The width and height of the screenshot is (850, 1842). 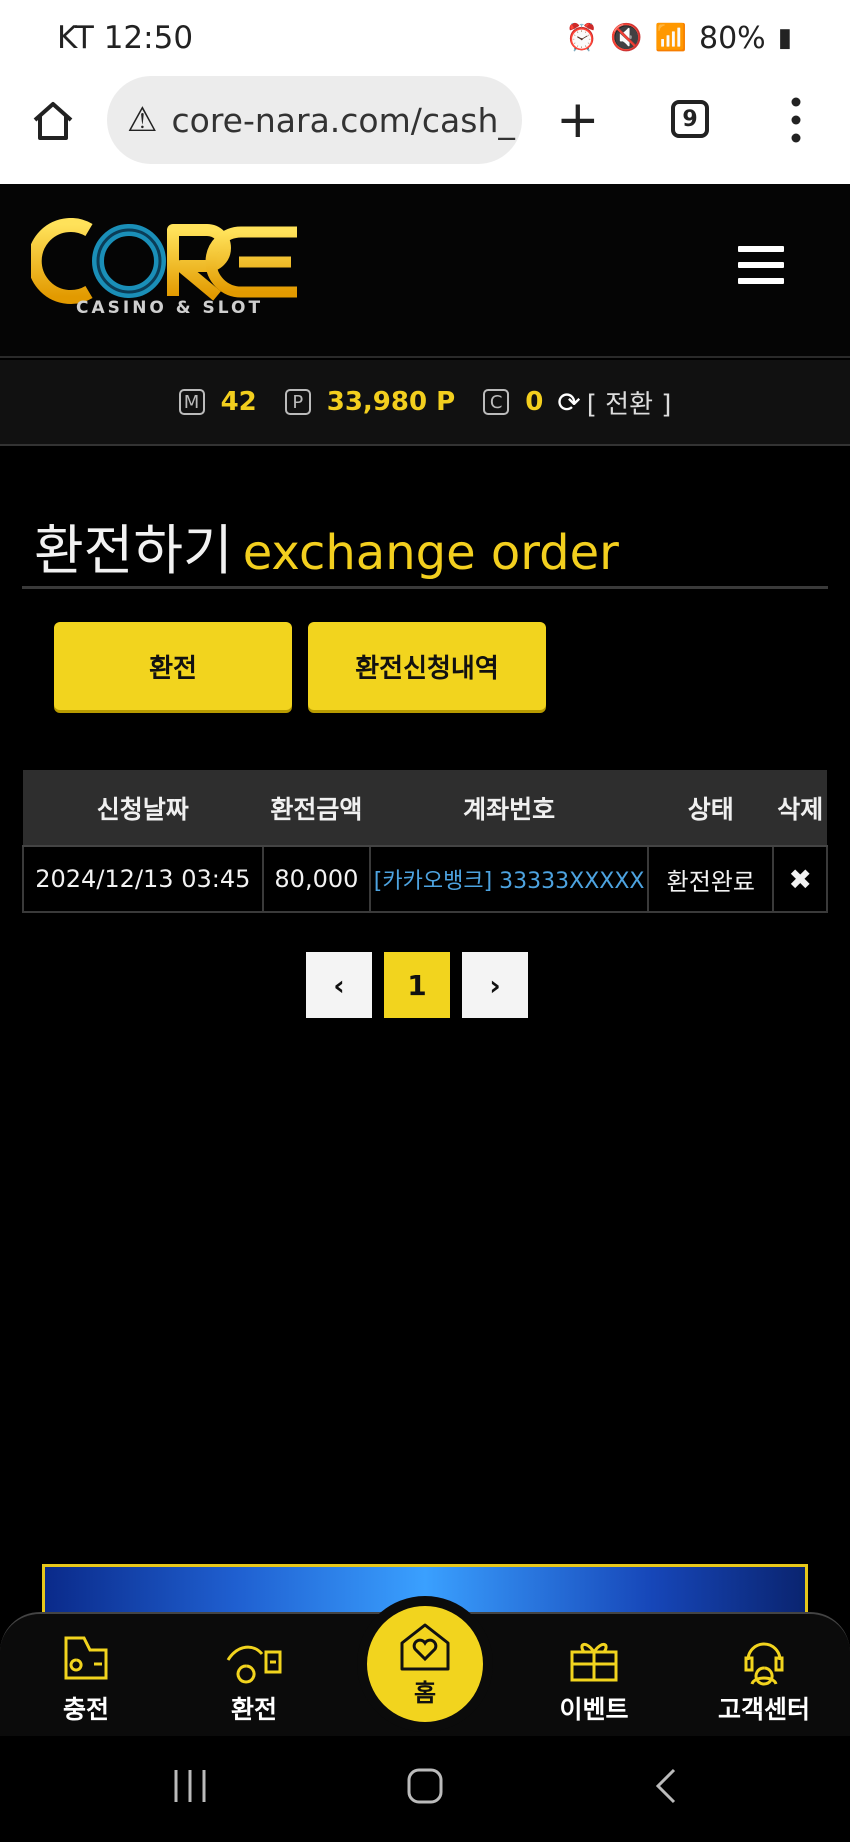 What do you see at coordinates (629, 402) in the screenshot?
I see `convert-label: [ 전환 ]` at bounding box center [629, 402].